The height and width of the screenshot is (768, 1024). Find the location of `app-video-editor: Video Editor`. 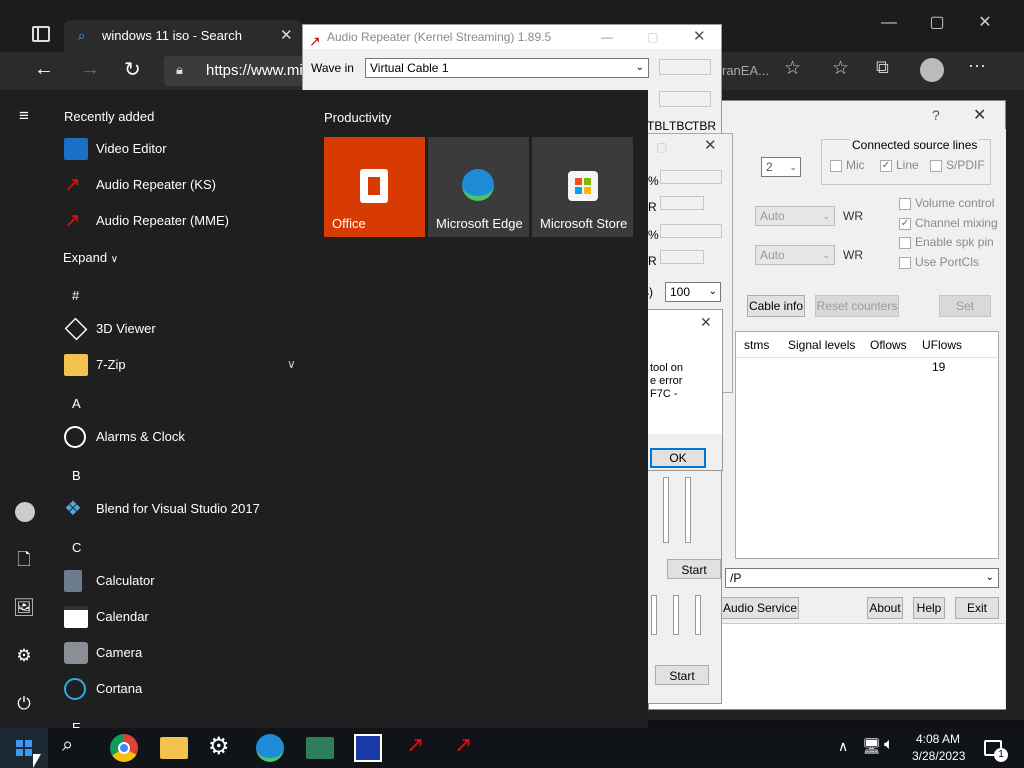

app-video-editor: Video Editor is located at coordinates (185, 149).